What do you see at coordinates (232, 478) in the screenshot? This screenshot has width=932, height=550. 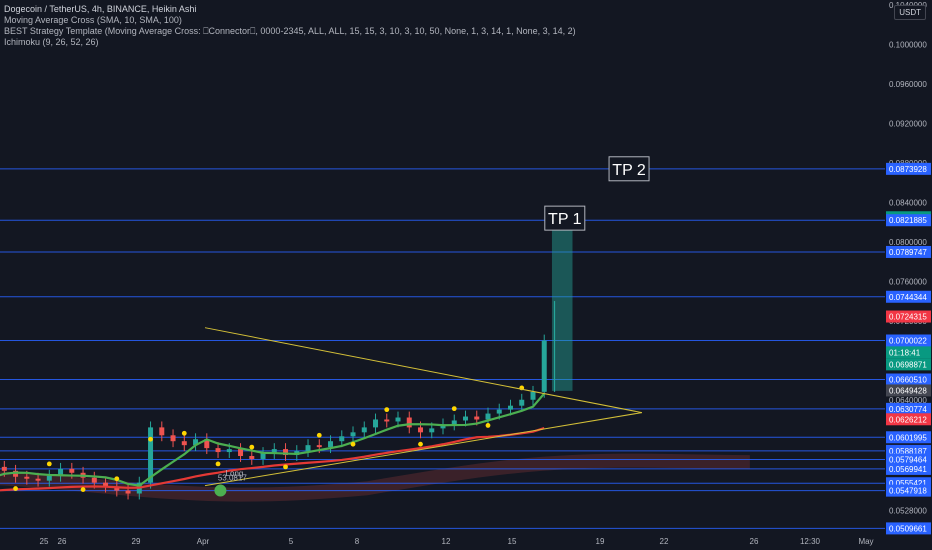 I see `annotation-3: 53.0817` at bounding box center [232, 478].